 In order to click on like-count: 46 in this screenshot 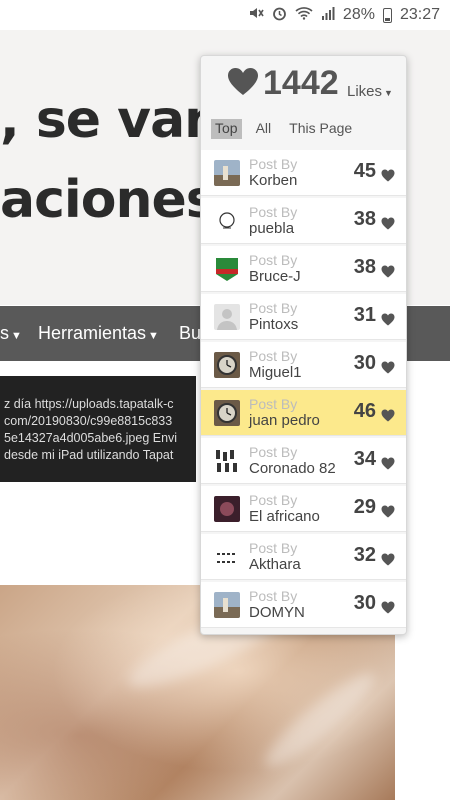, I will do `click(364, 411)`.